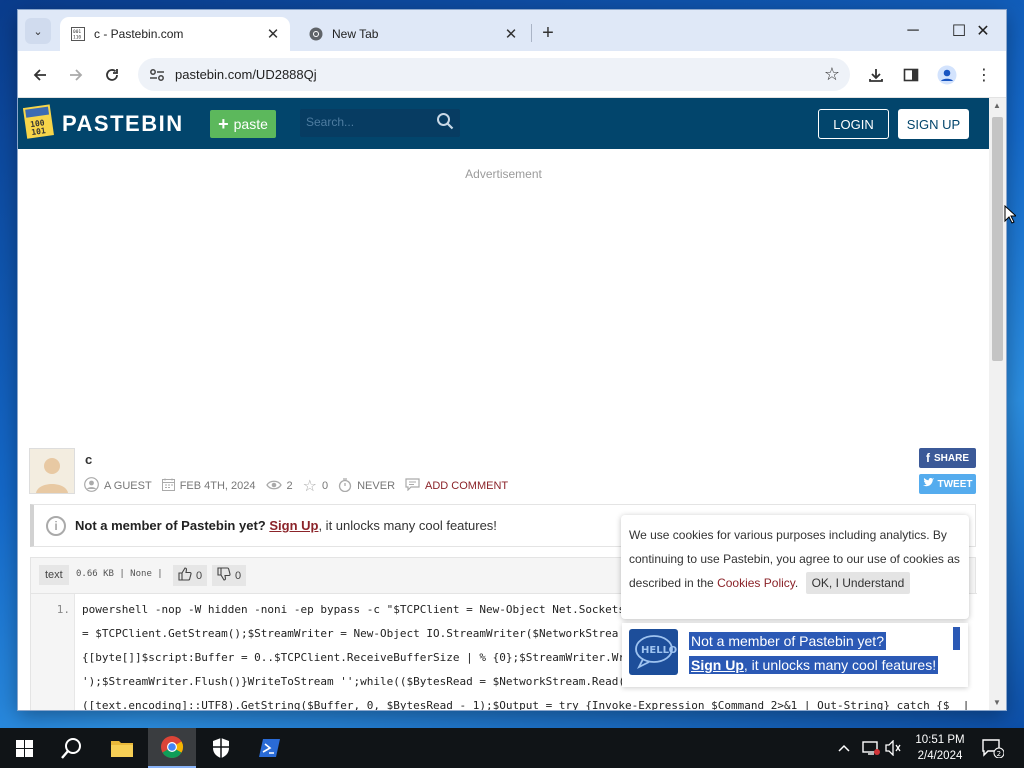 The height and width of the screenshot is (768, 1024). I want to click on stars-meta: ☆ 0, so click(315, 486).